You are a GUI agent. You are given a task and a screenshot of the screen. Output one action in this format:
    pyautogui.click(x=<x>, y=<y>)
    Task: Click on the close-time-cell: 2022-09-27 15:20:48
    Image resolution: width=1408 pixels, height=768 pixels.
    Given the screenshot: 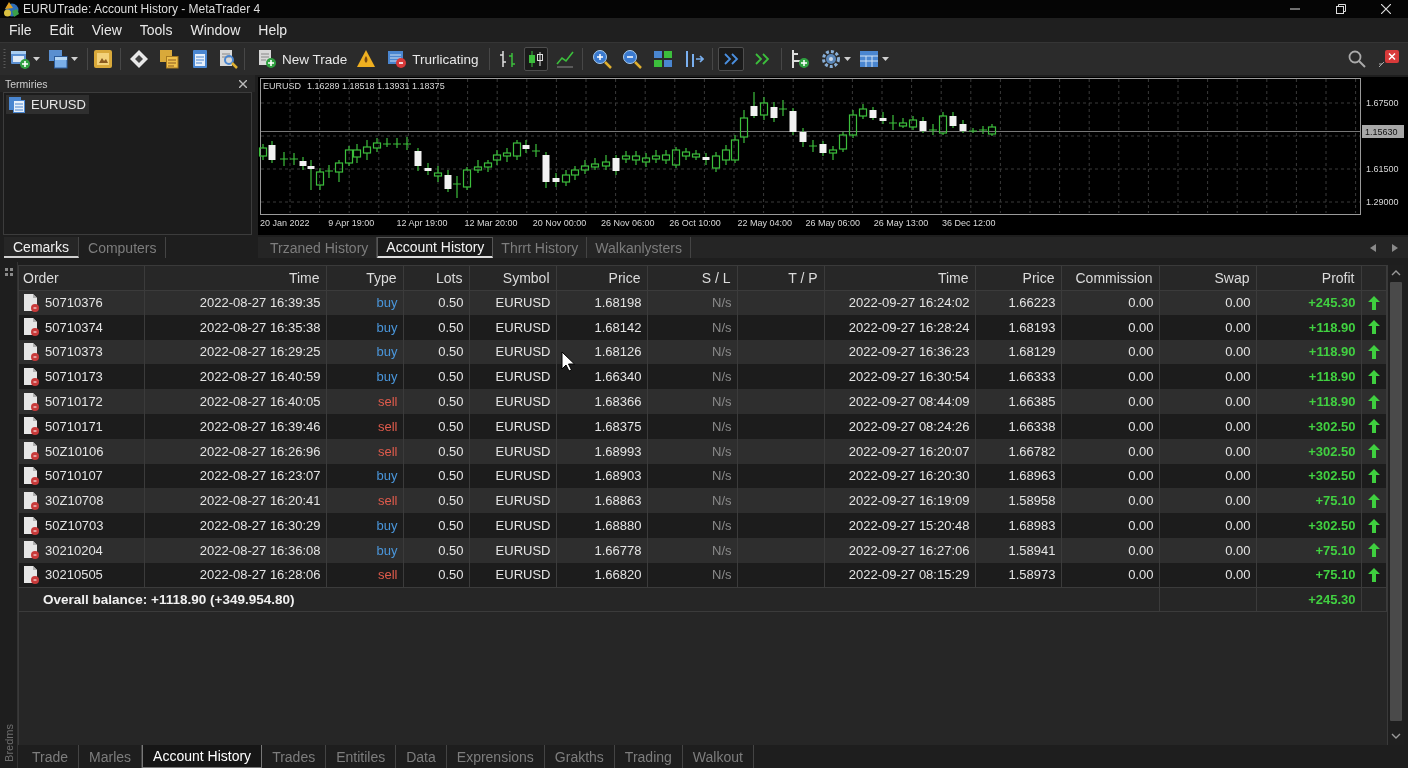 What is the action you would take?
    pyautogui.click(x=899, y=525)
    